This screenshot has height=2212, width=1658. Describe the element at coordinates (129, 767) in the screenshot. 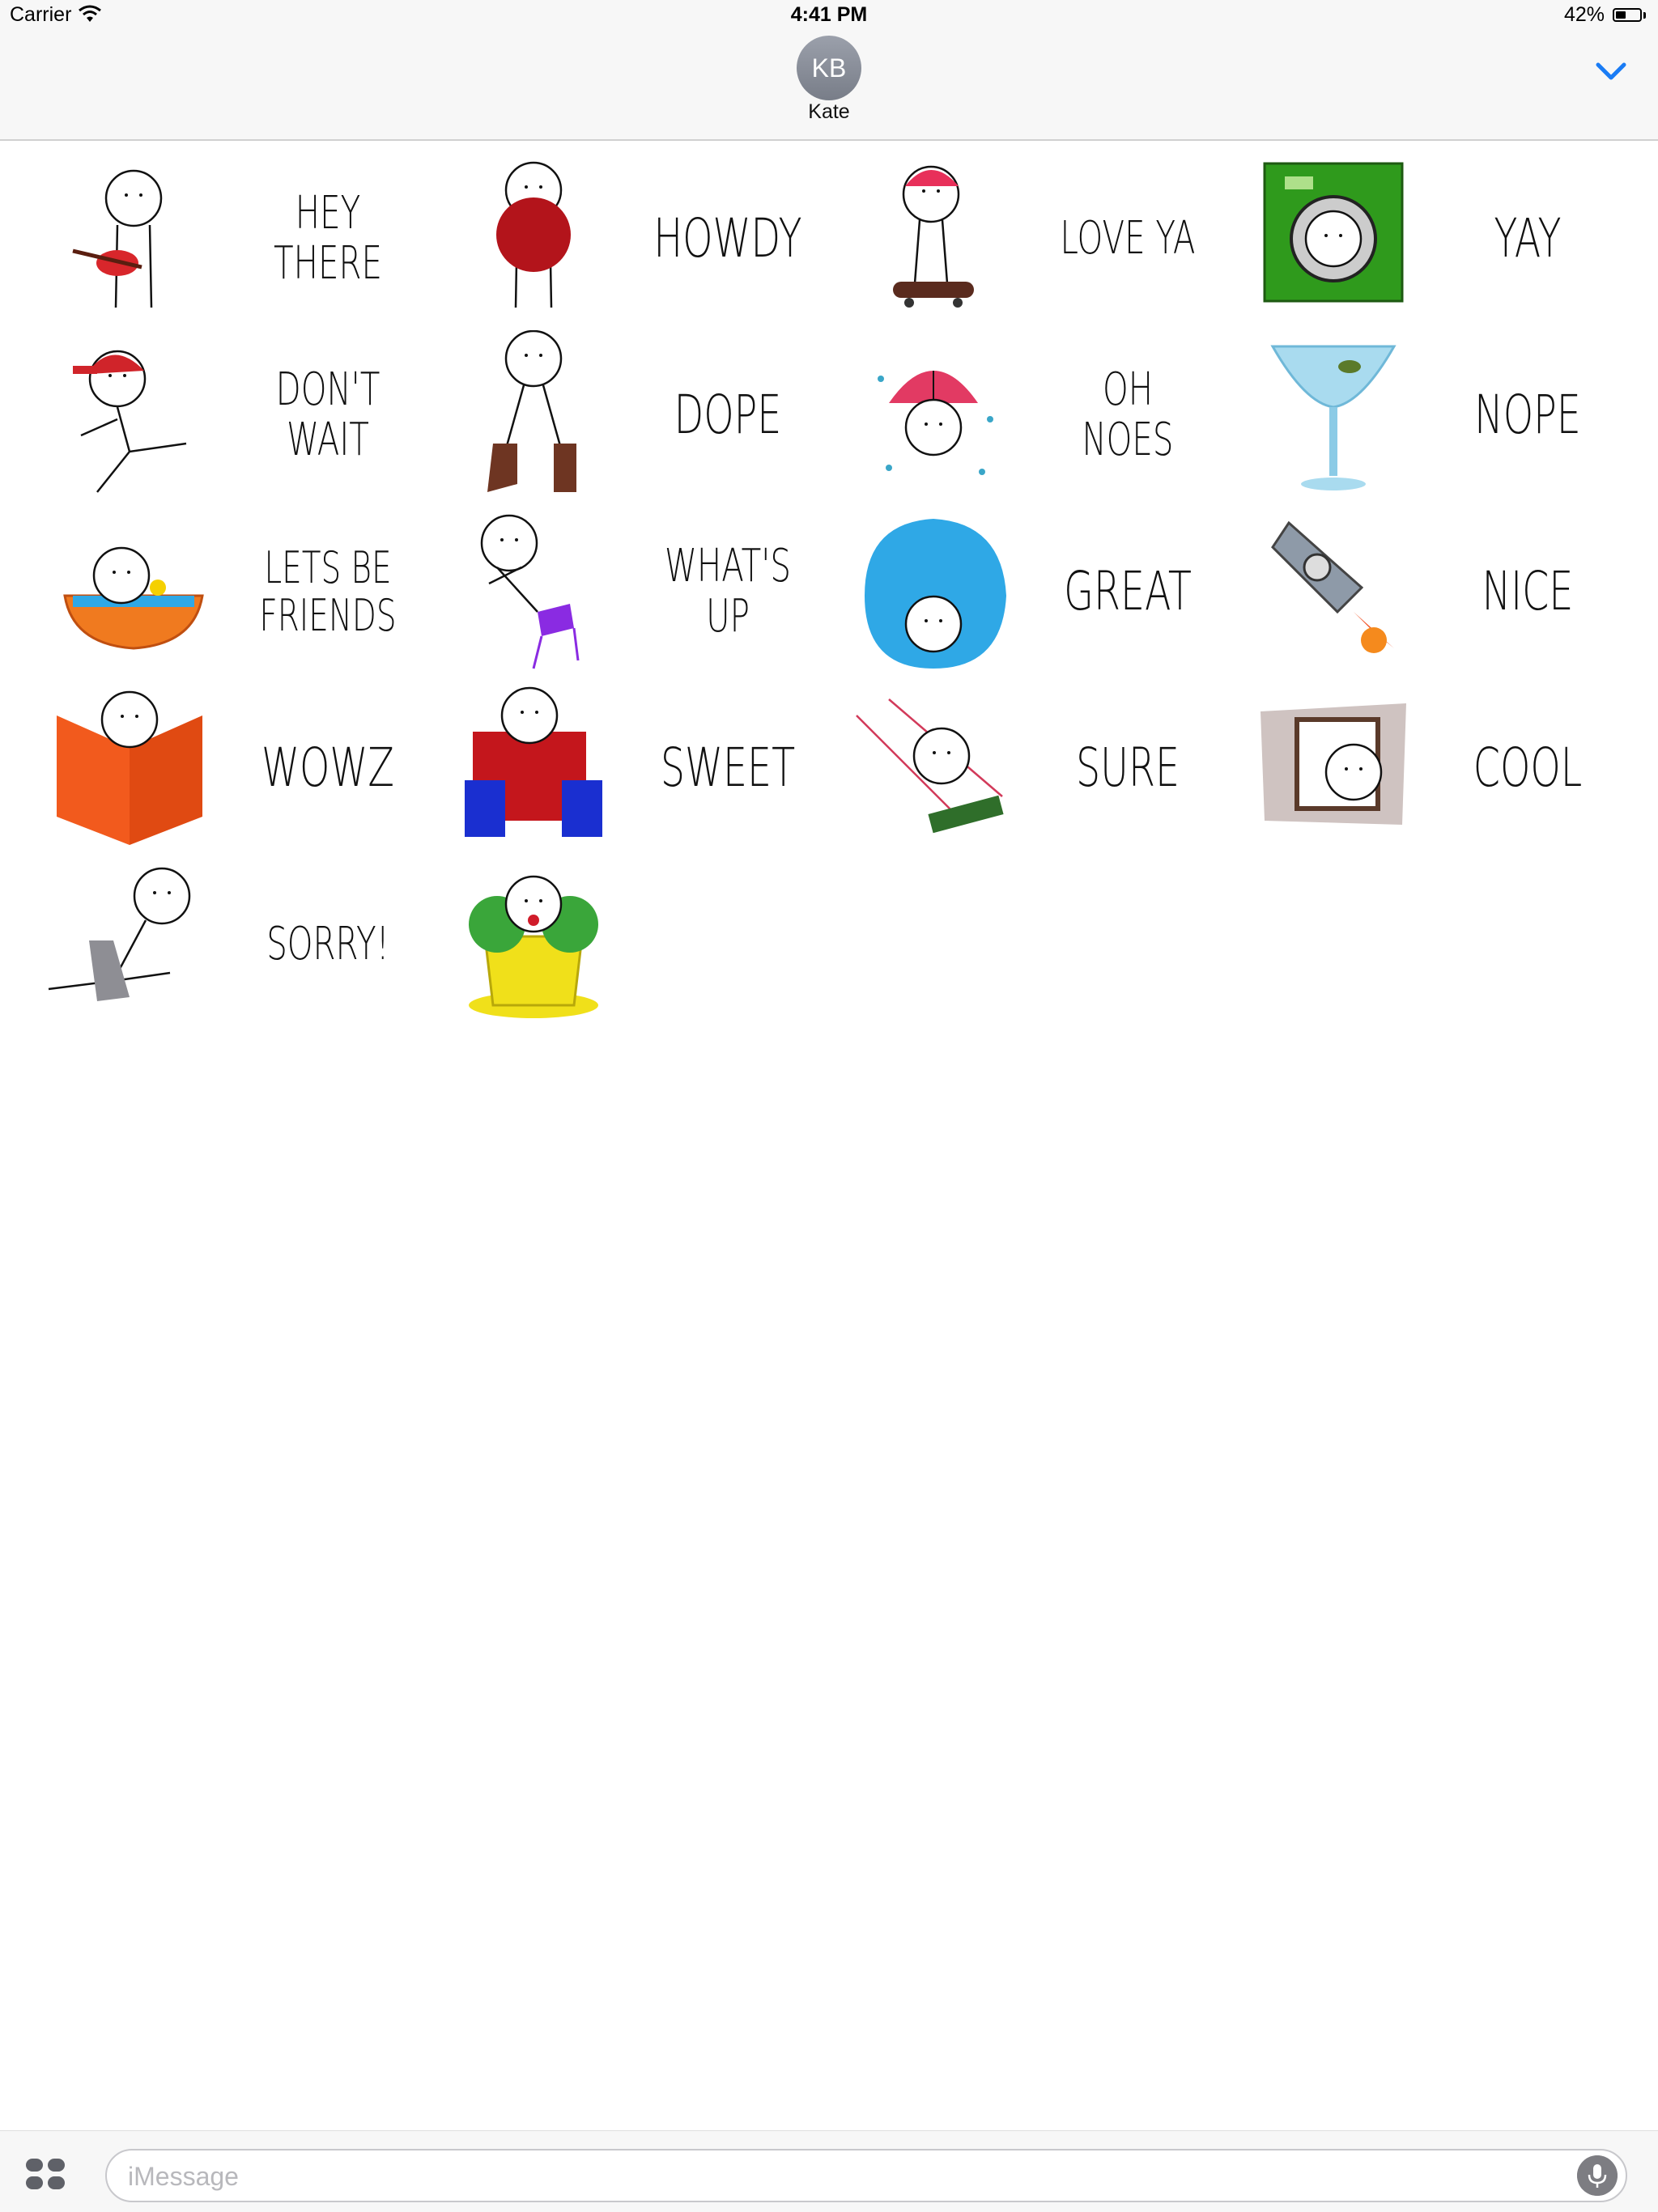

I see `book-stick-figure-icon` at that location.